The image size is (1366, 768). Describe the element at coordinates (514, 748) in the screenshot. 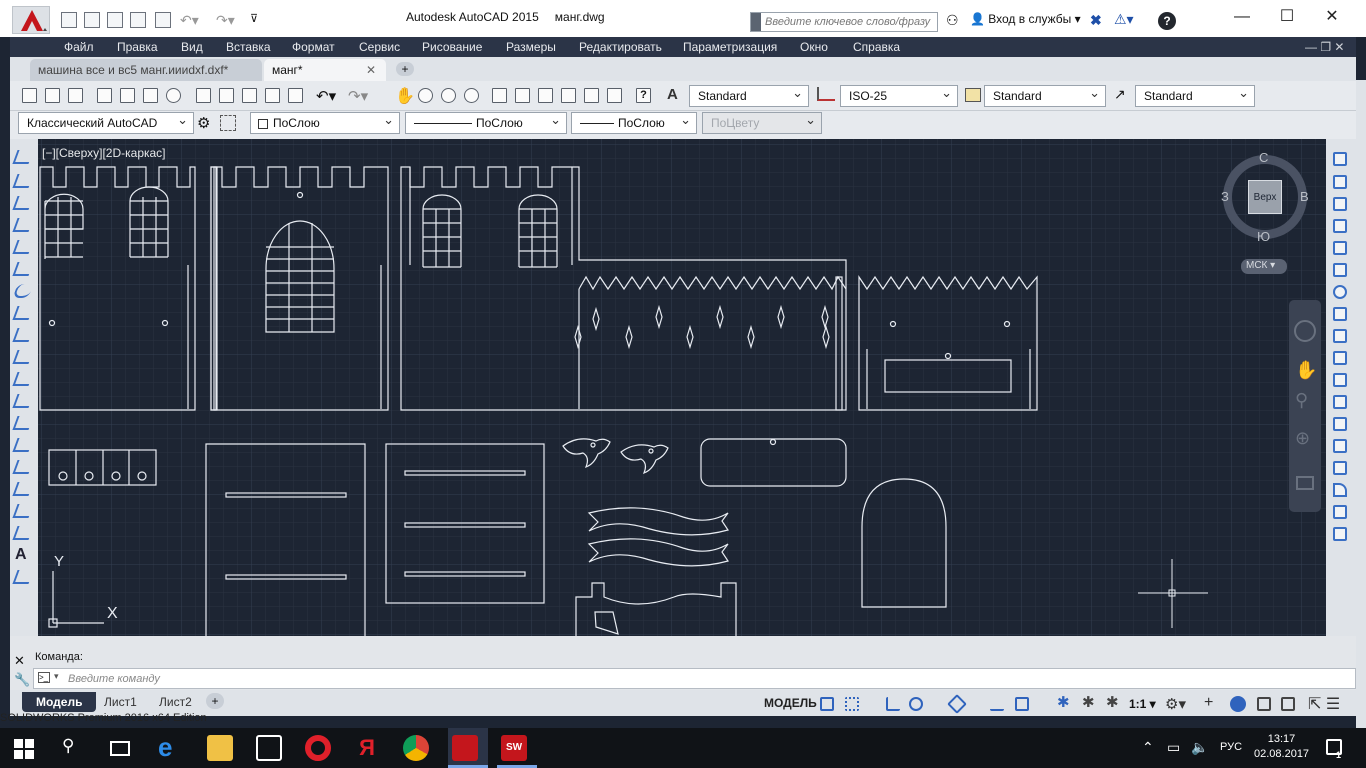

I see `solidworks-icon: SW` at that location.